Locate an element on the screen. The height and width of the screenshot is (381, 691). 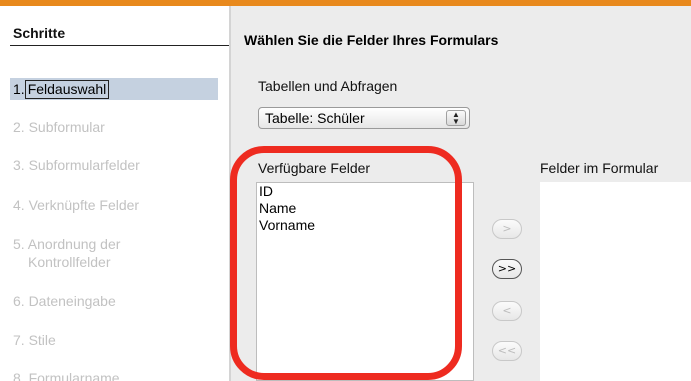
panel-separator is located at coordinates (230, 193).